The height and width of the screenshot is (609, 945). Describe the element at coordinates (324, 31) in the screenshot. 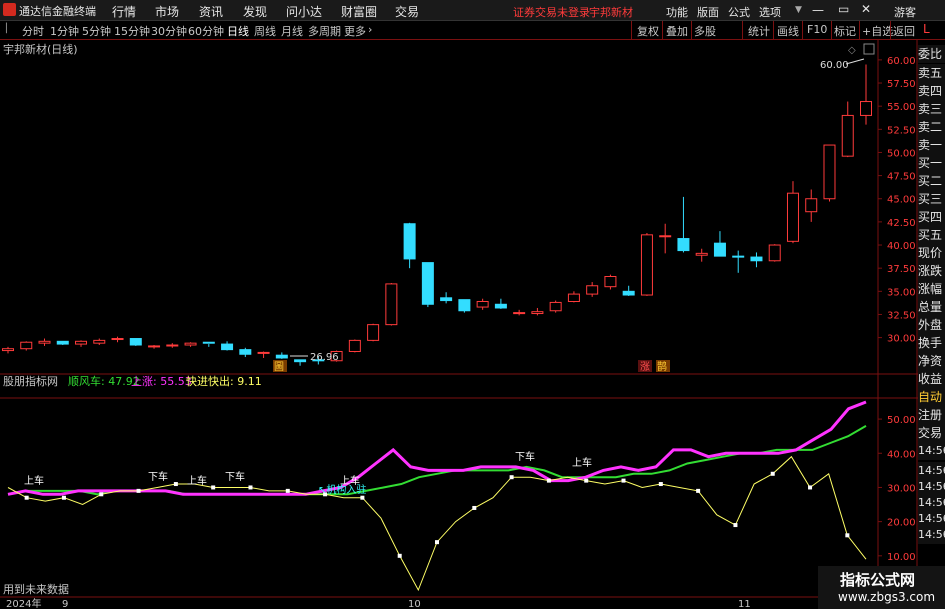

I see `tab-multi-period: 多周期` at that location.